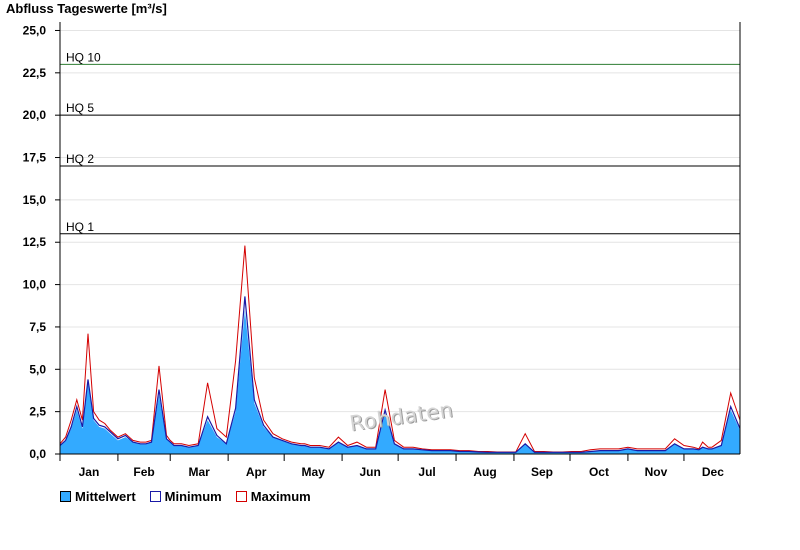 The width and height of the screenshot is (800, 550). What do you see at coordinates (256, 472) in the screenshot?
I see `x-tick-label: Apr` at bounding box center [256, 472].